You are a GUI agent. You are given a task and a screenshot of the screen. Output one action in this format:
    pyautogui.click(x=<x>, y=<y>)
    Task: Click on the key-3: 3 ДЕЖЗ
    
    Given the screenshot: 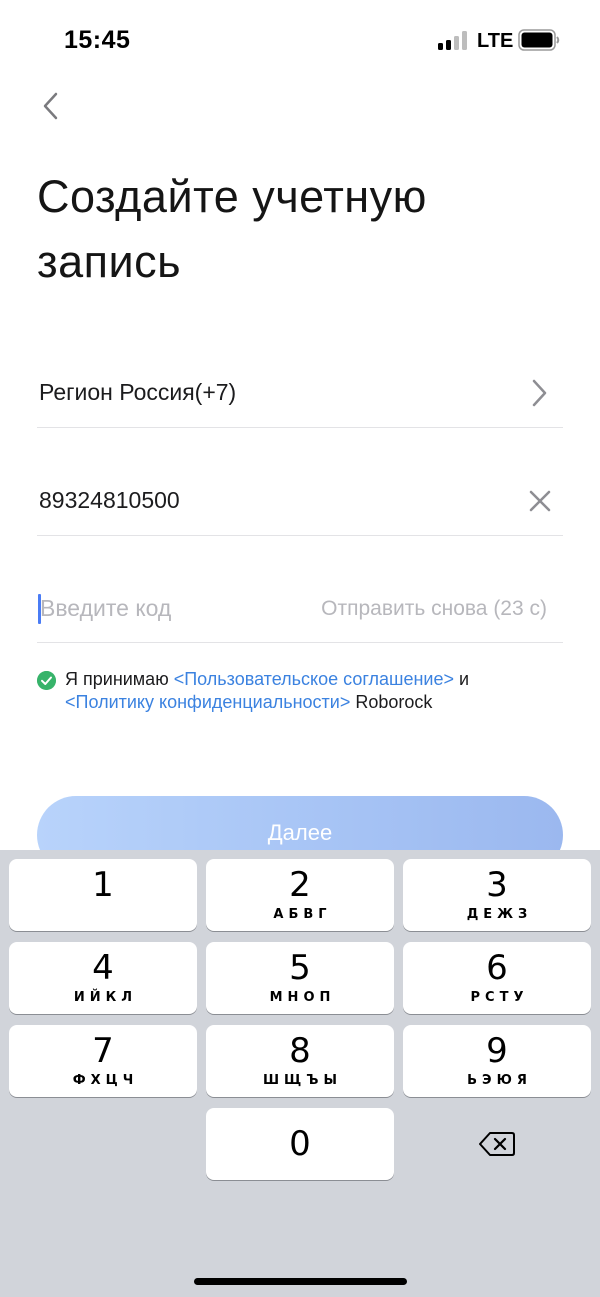 What is the action you would take?
    pyautogui.click(x=497, y=895)
    